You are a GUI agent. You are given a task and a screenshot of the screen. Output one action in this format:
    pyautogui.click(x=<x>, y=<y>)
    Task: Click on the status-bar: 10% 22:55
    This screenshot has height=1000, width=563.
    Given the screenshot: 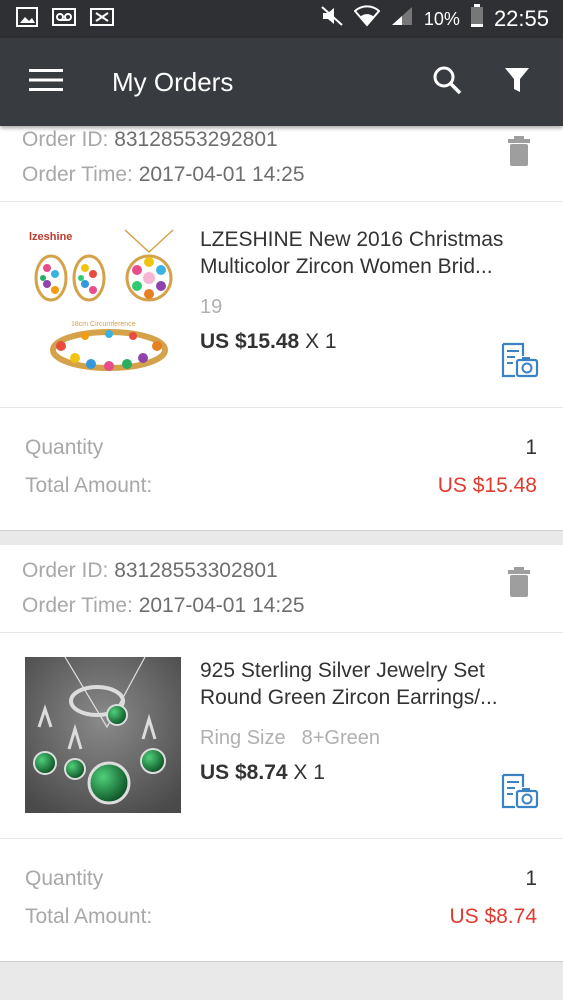 What is the action you would take?
    pyautogui.click(x=281, y=19)
    